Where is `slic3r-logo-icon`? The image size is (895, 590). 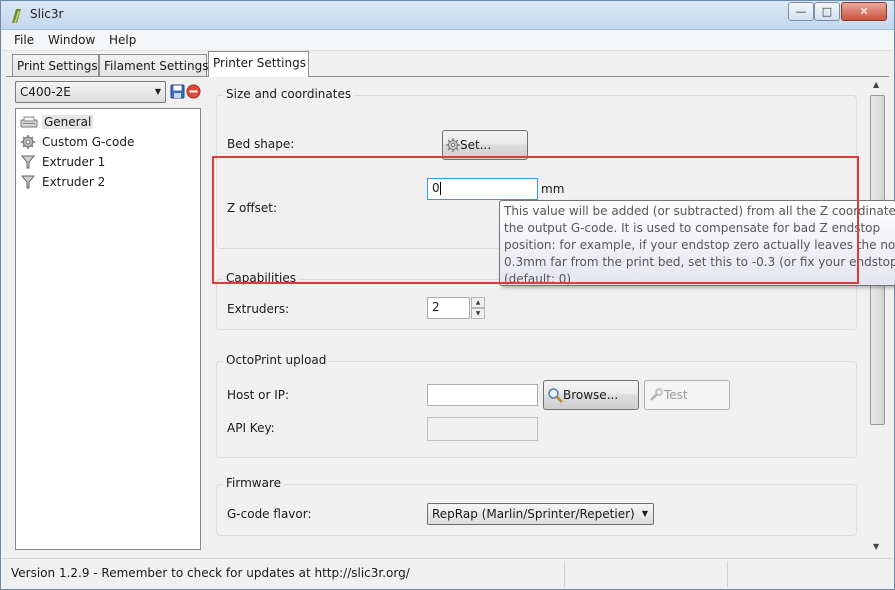
slic3r-logo-icon is located at coordinates (16, 16).